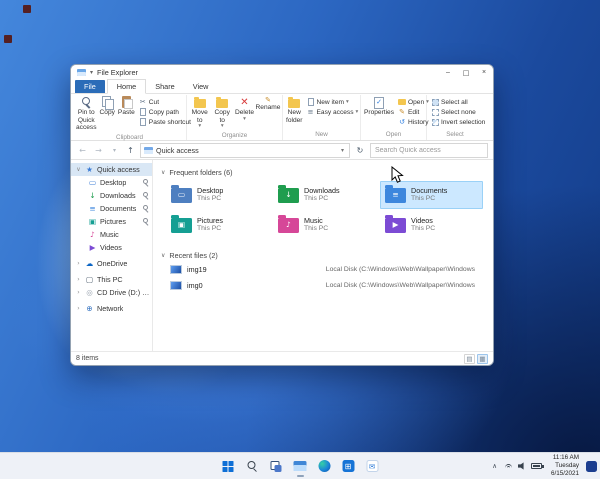 The height and width of the screenshot is (479, 600). What do you see at coordinates (372, 466) in the screenshot?
I see `mail-button: ✉` at bounding box center [372, 466].